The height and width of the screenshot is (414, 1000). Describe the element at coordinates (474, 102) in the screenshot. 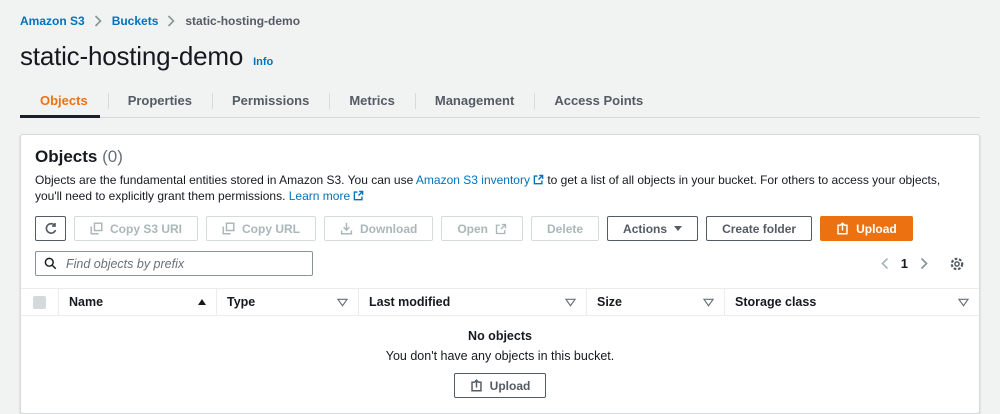

I see `tab-management: Management` at that location.